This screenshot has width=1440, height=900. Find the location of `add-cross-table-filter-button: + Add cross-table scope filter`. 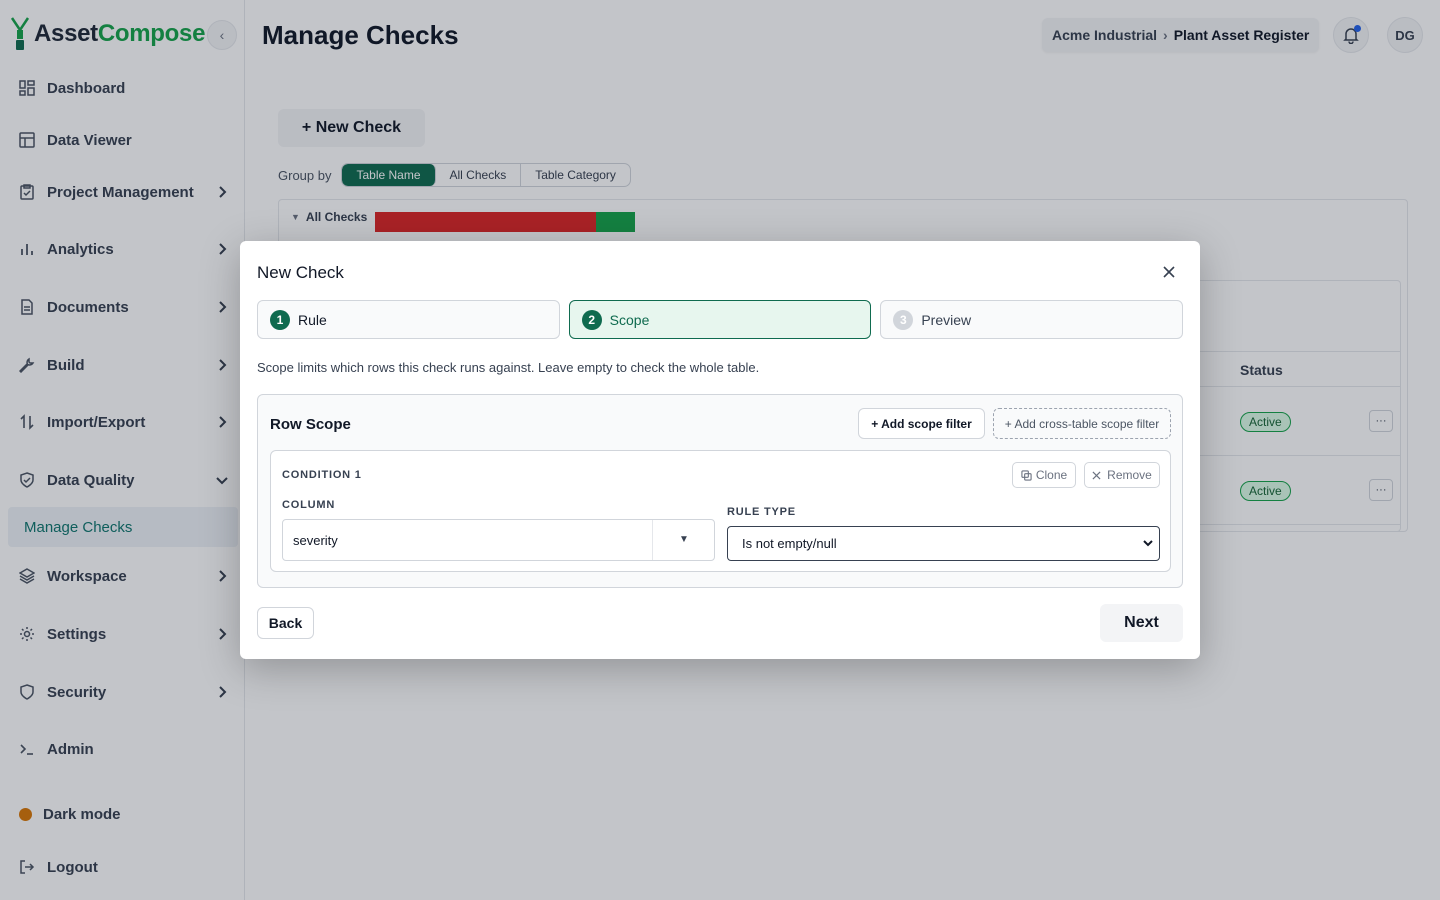

add-cross-table-filter-button: + Add cross-table scope filter is located at coordinates (1082, 423).